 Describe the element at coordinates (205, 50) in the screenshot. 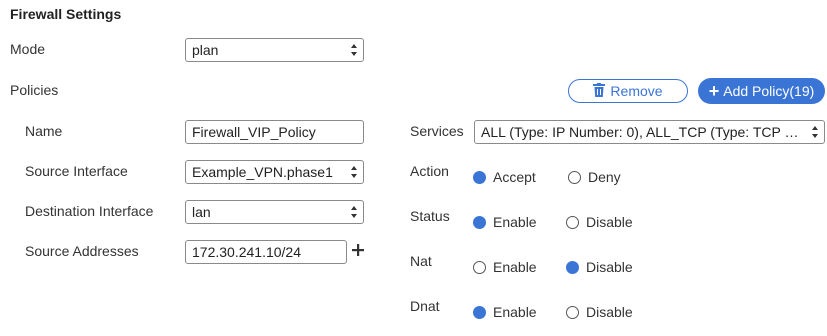

I see `mode-select-value: plan` at that location.